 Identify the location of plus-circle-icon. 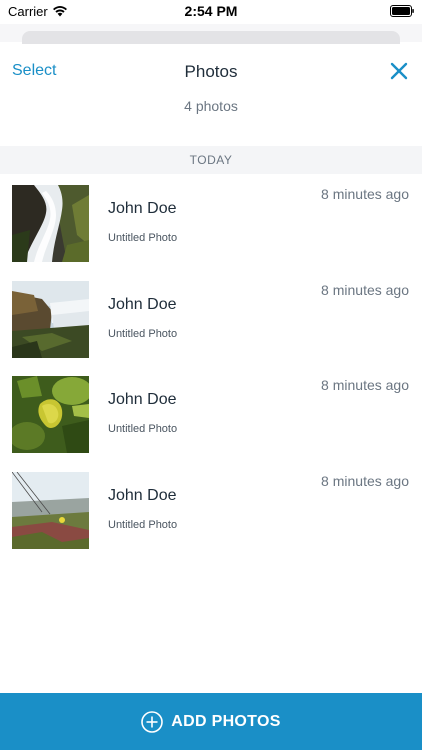
(152, 721).